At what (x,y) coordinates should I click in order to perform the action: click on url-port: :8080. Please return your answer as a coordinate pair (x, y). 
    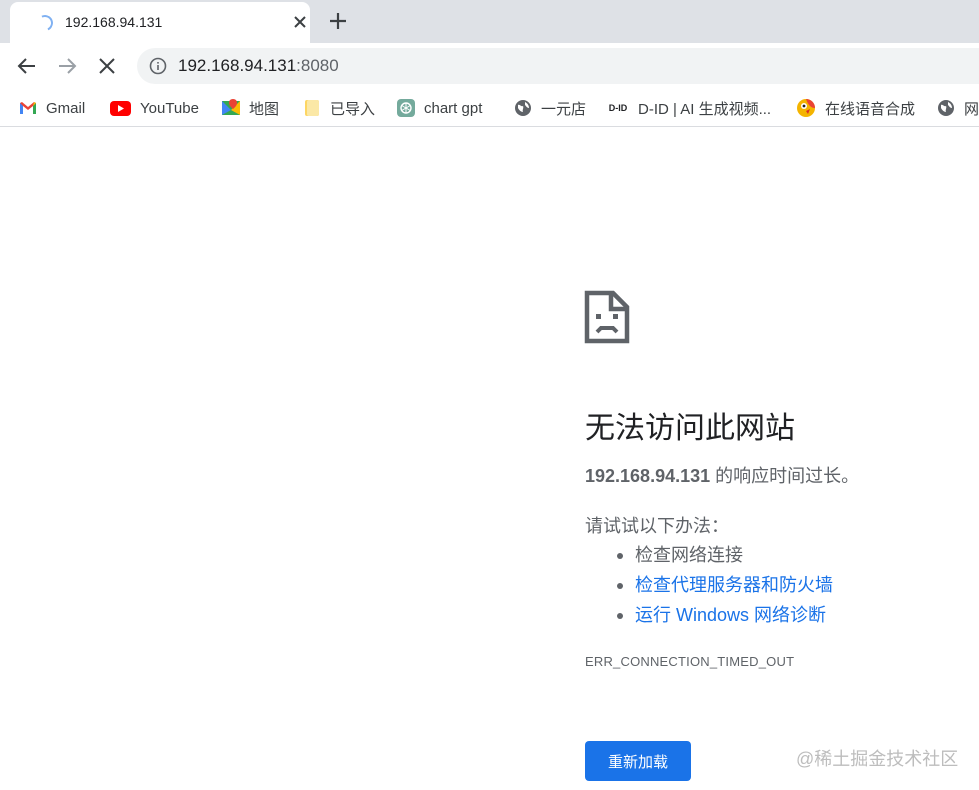
    Looking at the image, I should click on (317, 65).